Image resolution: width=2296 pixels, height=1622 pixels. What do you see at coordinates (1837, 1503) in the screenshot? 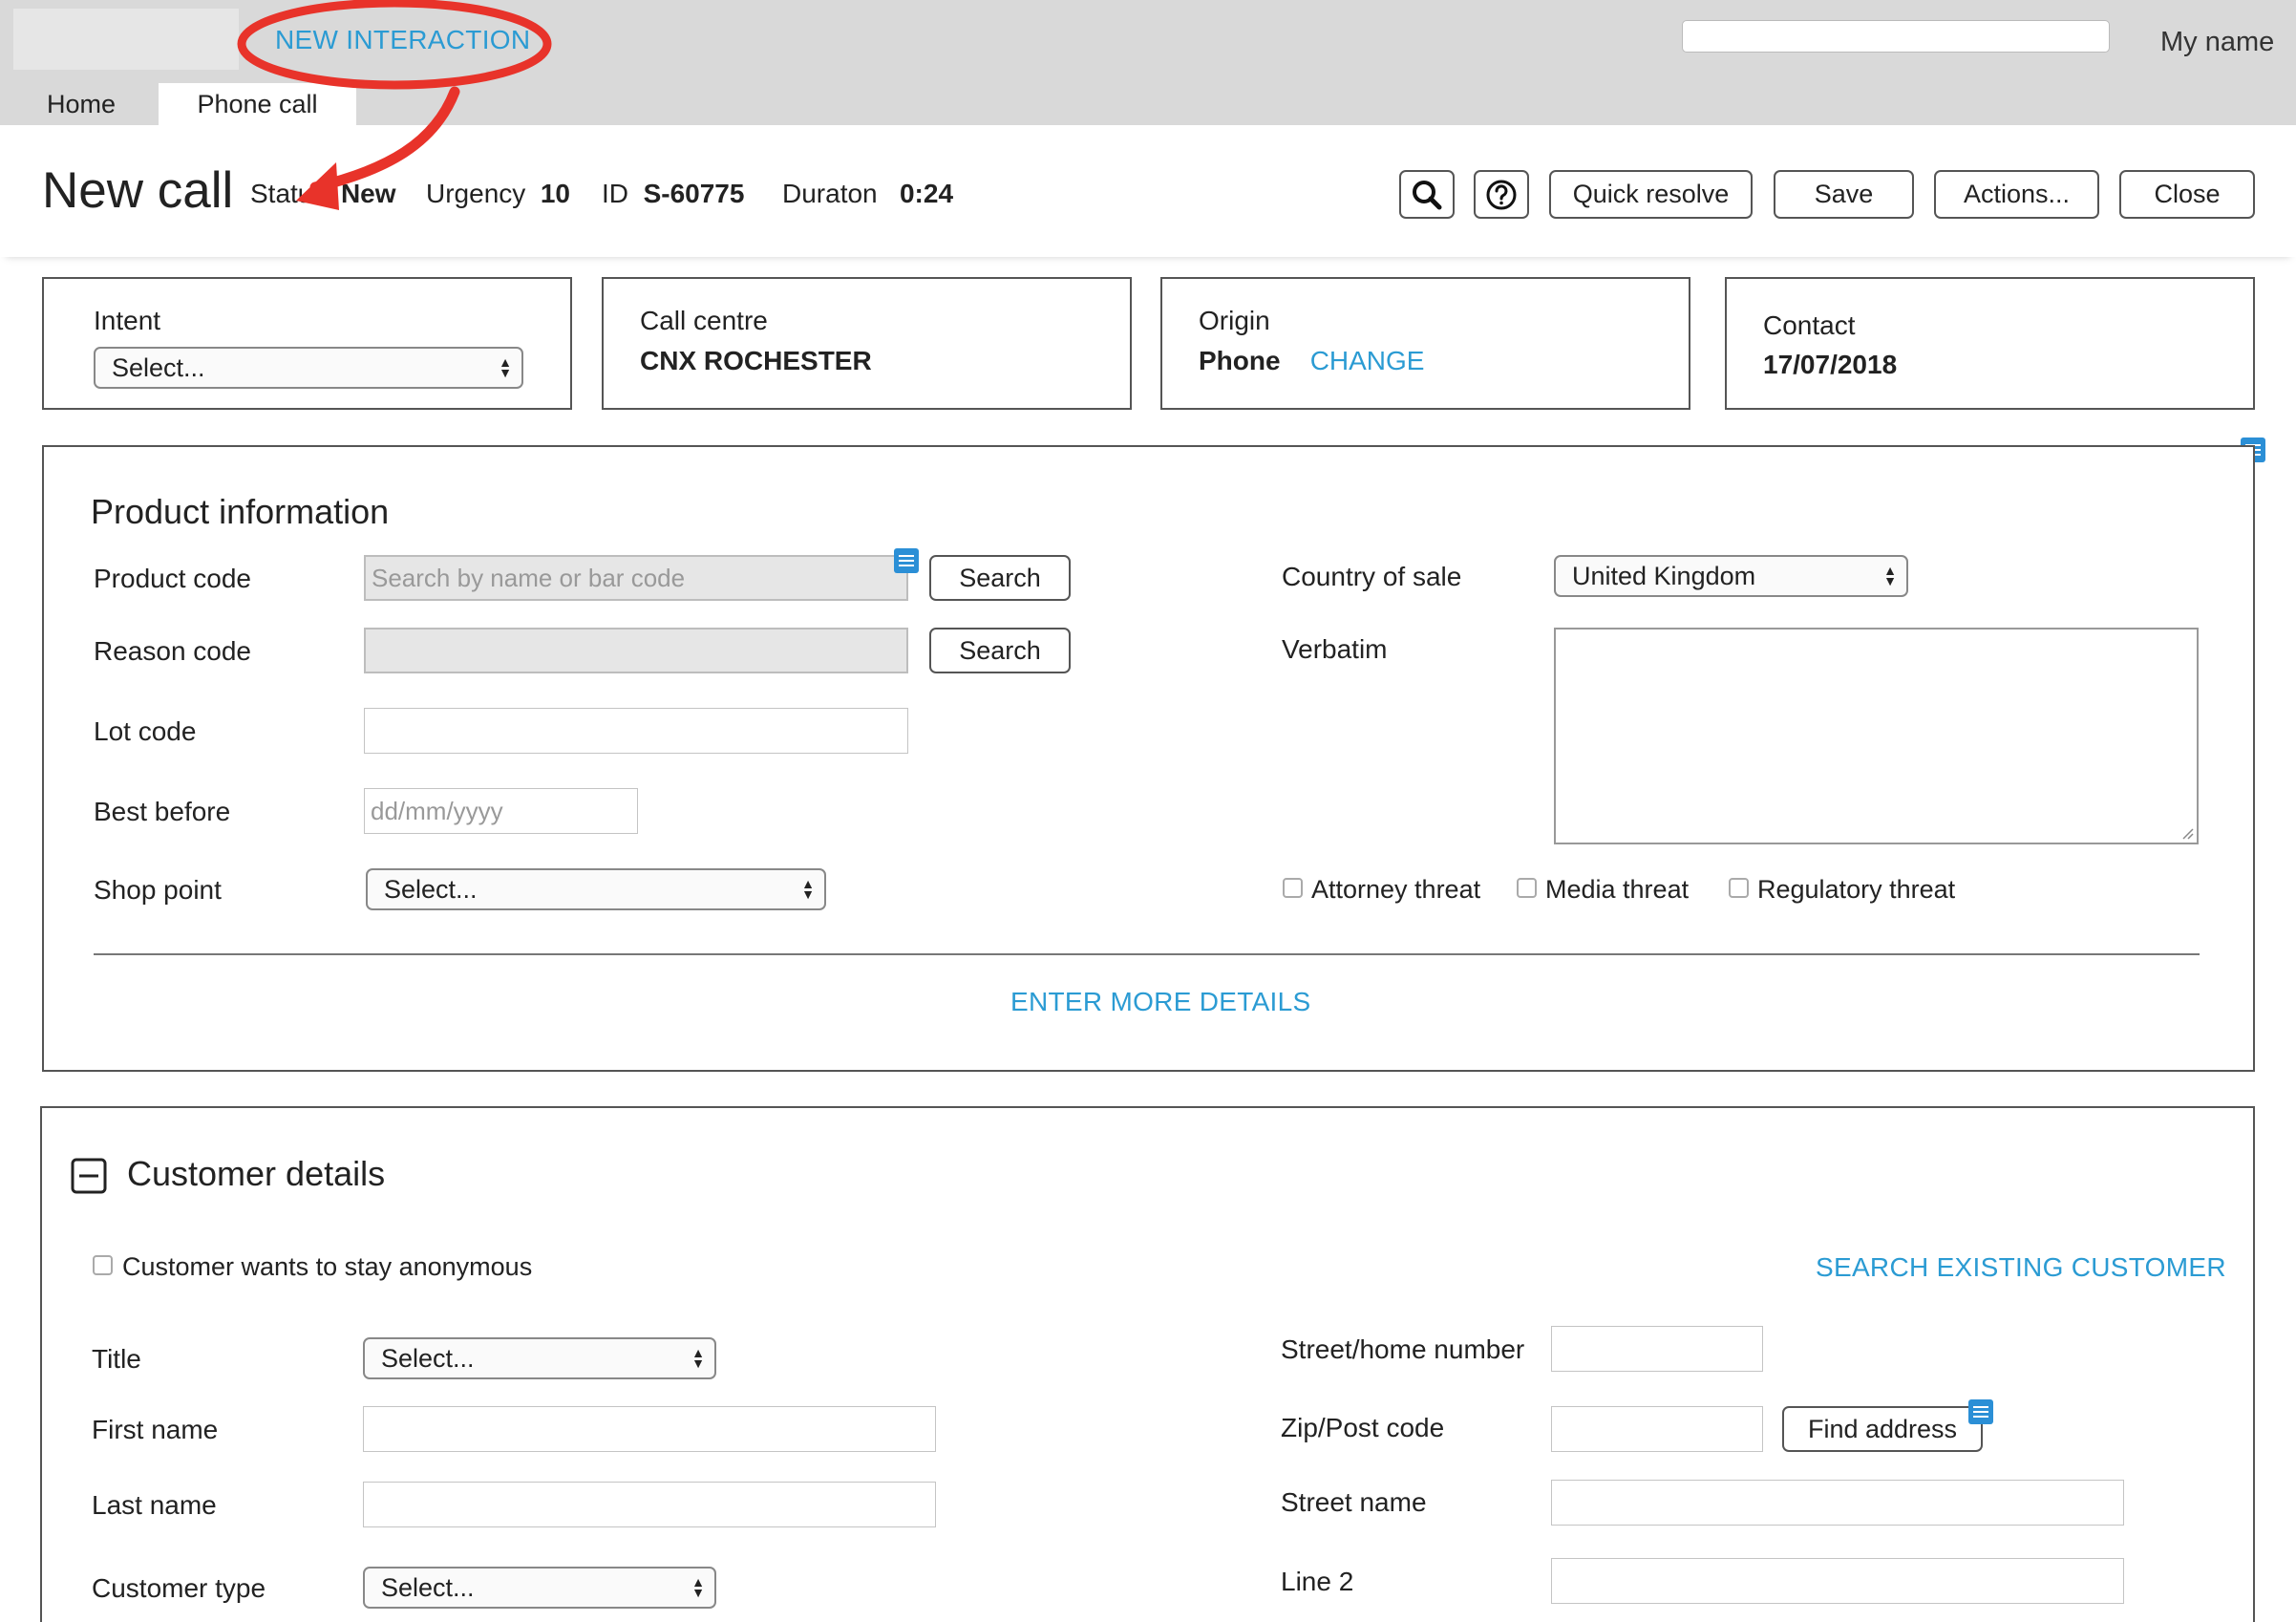
I see `street-name-input` at bounding box center [1837, 1503].